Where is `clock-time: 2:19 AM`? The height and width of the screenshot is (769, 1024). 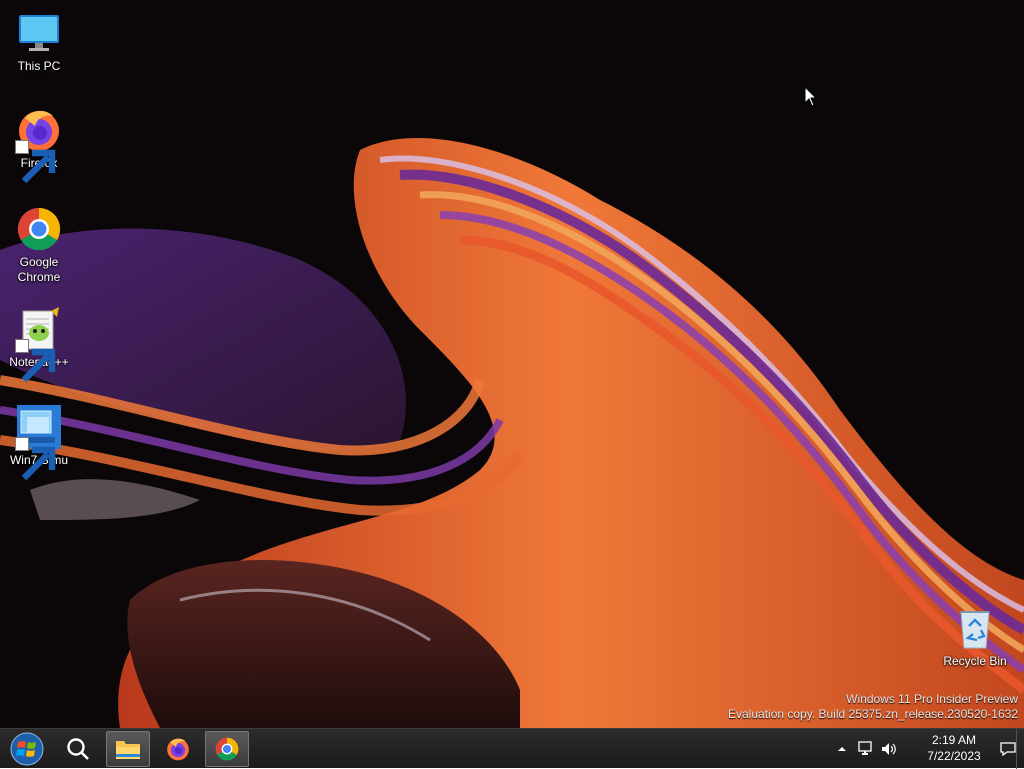 clock-time: 2:19 AM is located at coordinates (954, 740).